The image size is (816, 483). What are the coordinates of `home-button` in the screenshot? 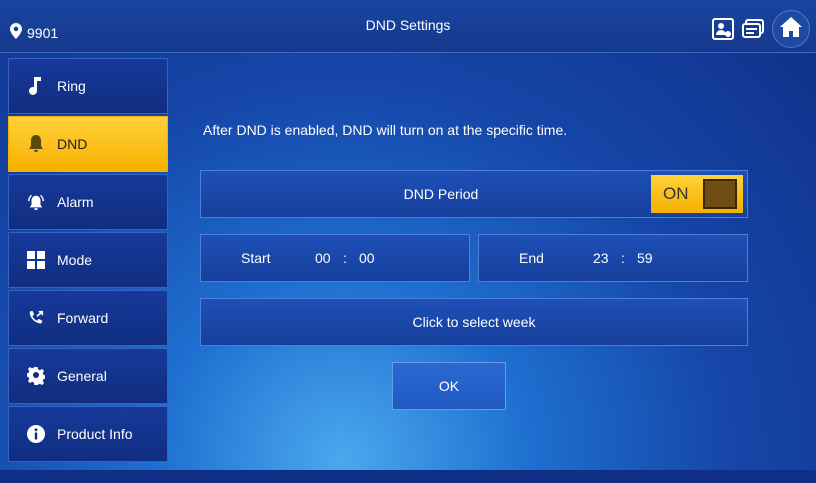 It's located at (791, 29).